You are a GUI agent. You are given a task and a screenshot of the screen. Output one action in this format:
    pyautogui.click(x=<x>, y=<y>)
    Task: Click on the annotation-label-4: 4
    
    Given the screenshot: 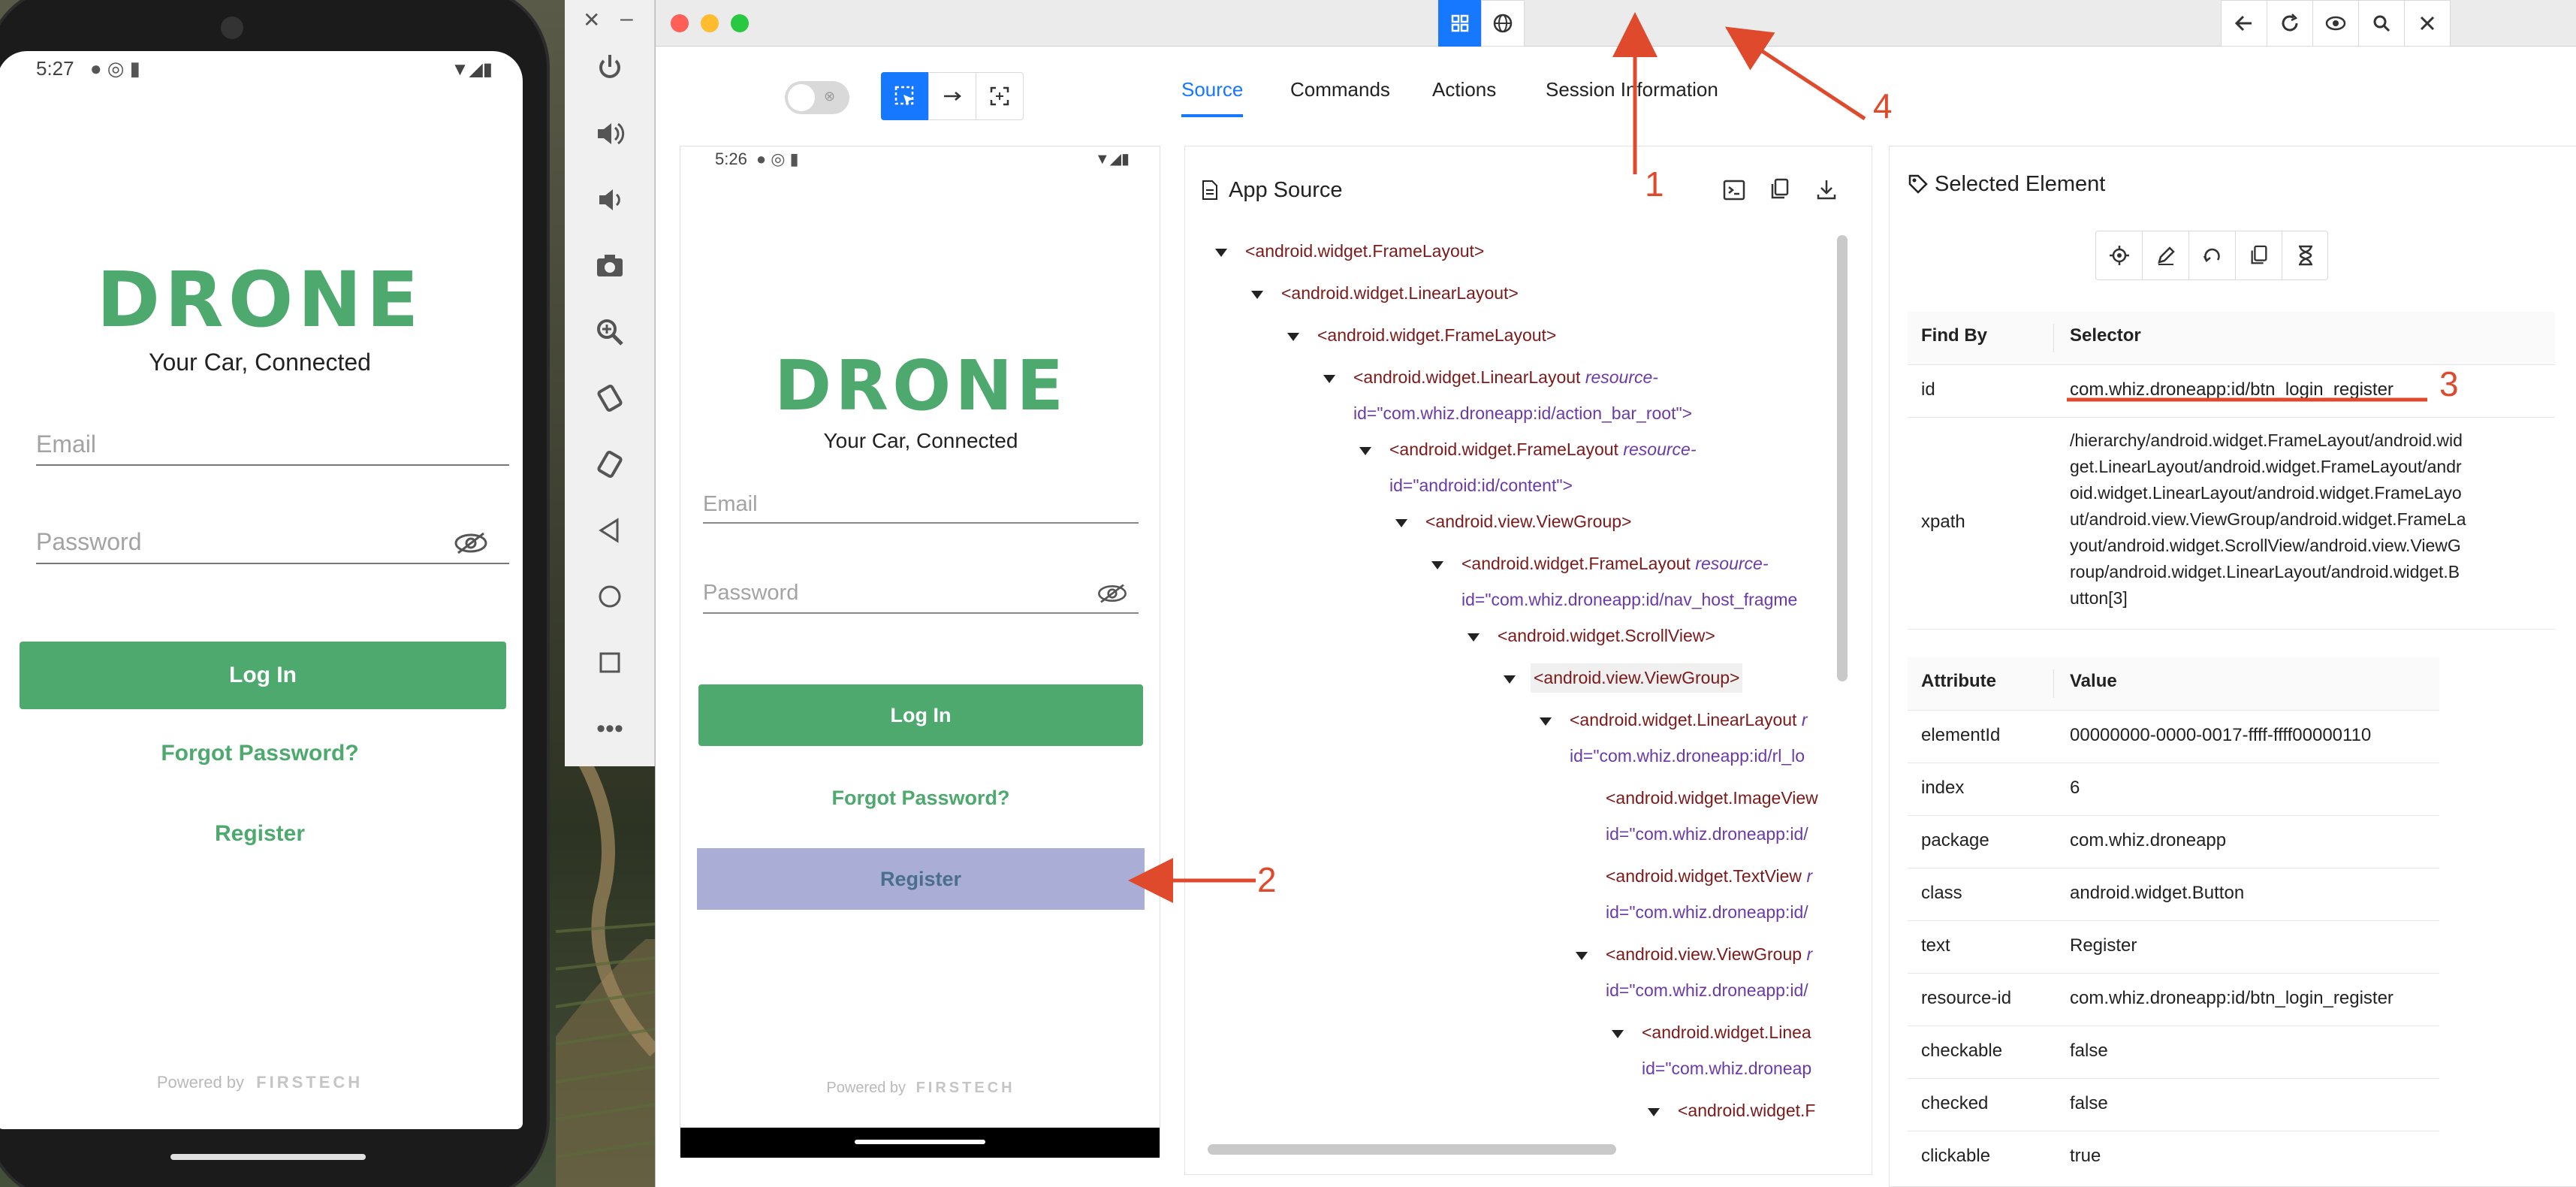 What is the action you would take?
    pyautogui.click(x=1883, y=105)
    